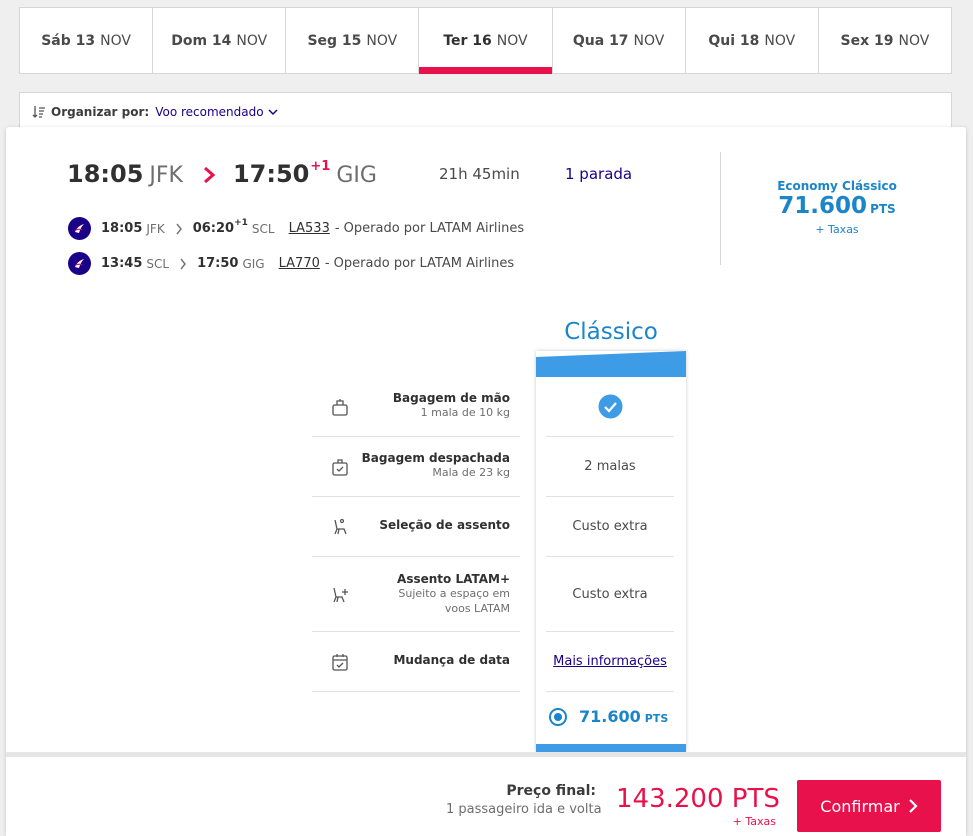 Image resolution: width=973 pixels, height=836 pixels. Describe the element at coordinates (837, 229) in the screenshot. I see `fare-taxes: + Taxas` at that location.